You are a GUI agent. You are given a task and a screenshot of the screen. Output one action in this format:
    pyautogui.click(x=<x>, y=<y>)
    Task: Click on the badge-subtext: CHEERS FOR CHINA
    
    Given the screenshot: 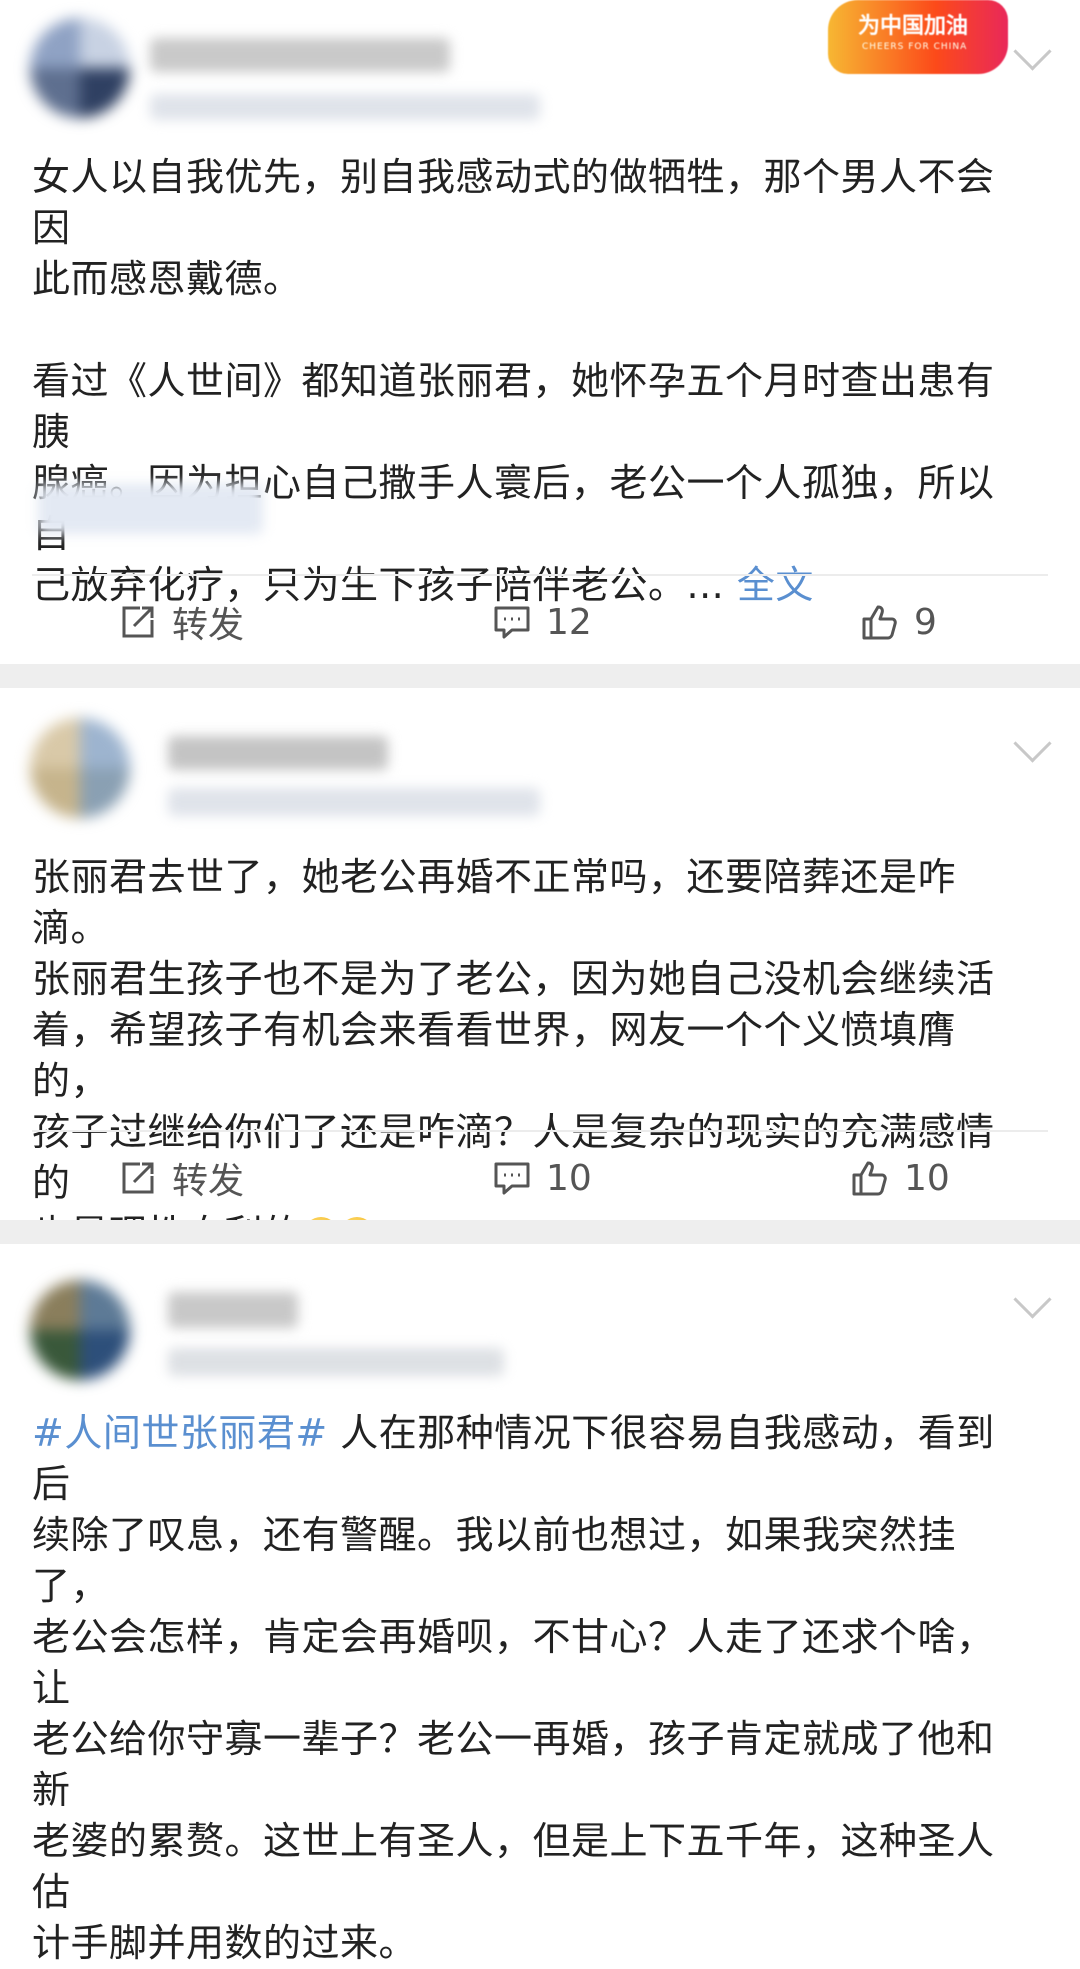 What is the action you would take?
    pyautogui.click(x=915, y=47)
    